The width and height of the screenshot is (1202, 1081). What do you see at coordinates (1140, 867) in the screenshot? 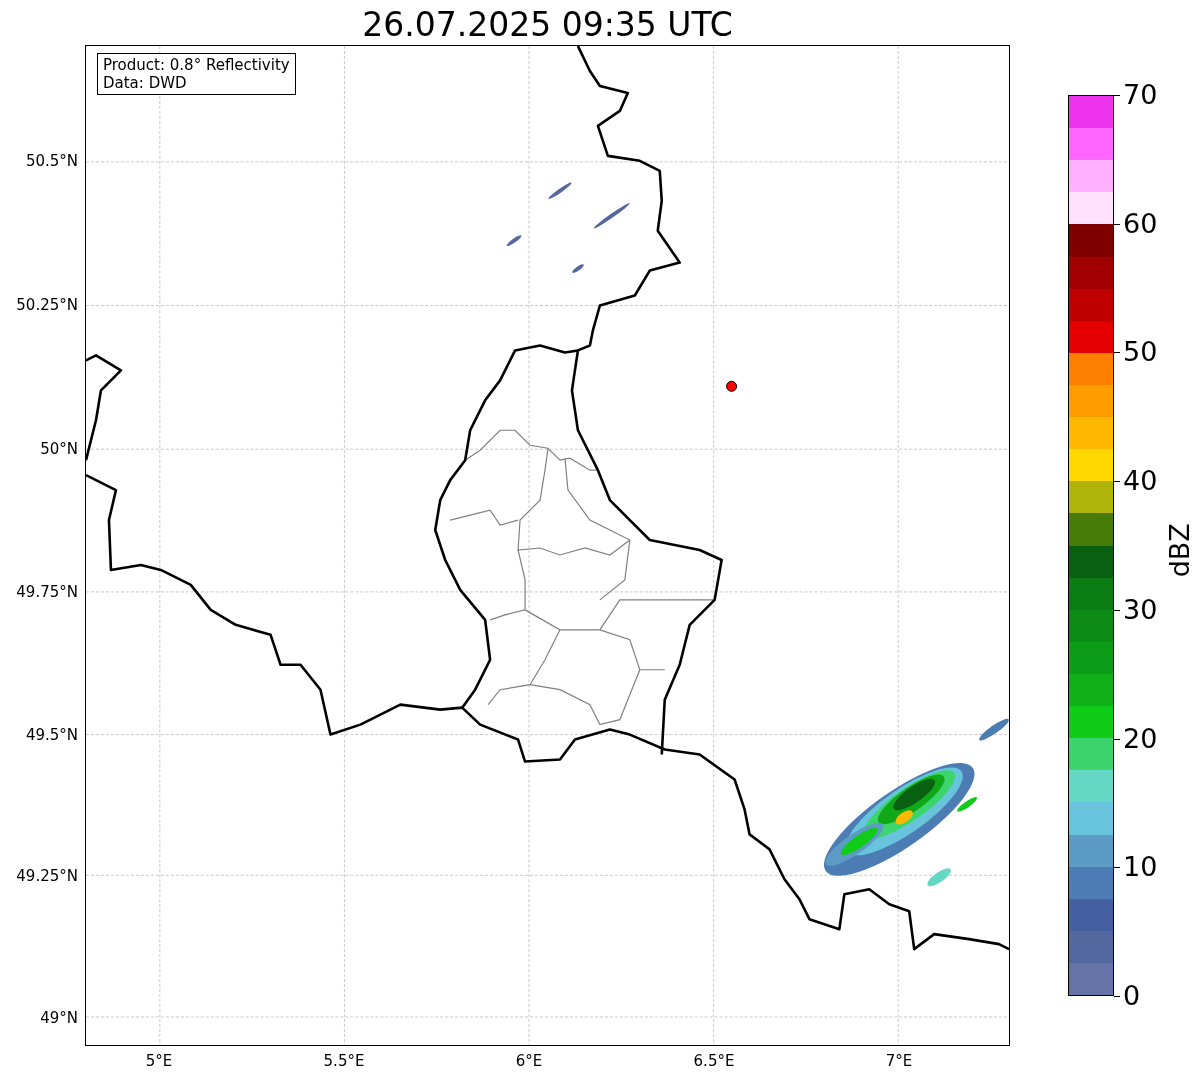
I see `colorbar-tick-label: 10` at bounding box center [1140, 867].